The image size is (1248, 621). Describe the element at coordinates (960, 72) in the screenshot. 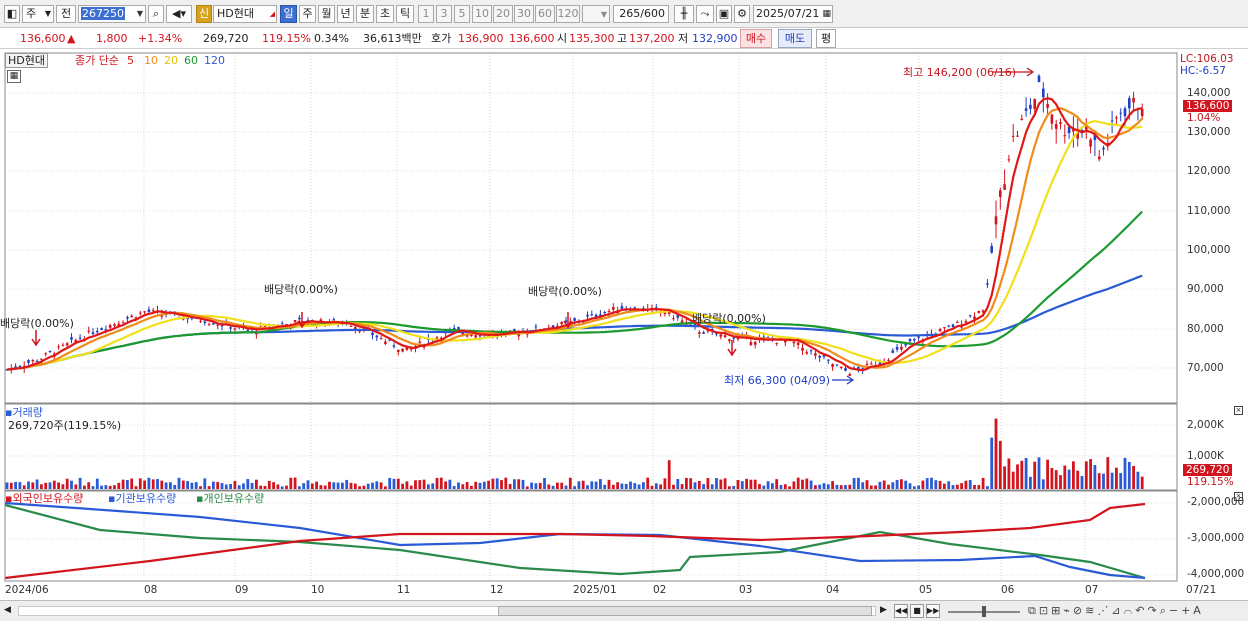

I see `high-annotation: 최고 146,200 (06/16)` at that location.